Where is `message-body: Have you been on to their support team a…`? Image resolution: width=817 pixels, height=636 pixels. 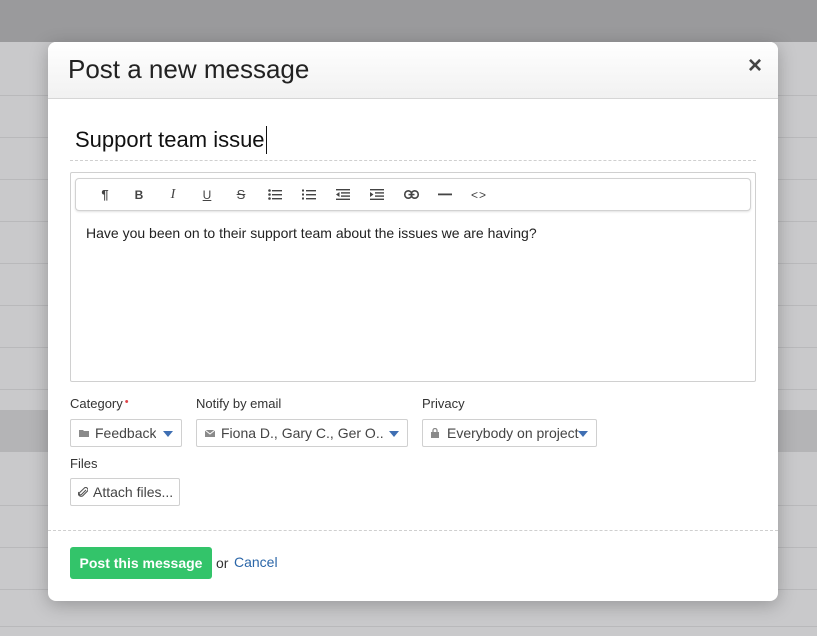
message-body: Have you been on to their support team a… is located at coordinates (311, 233).